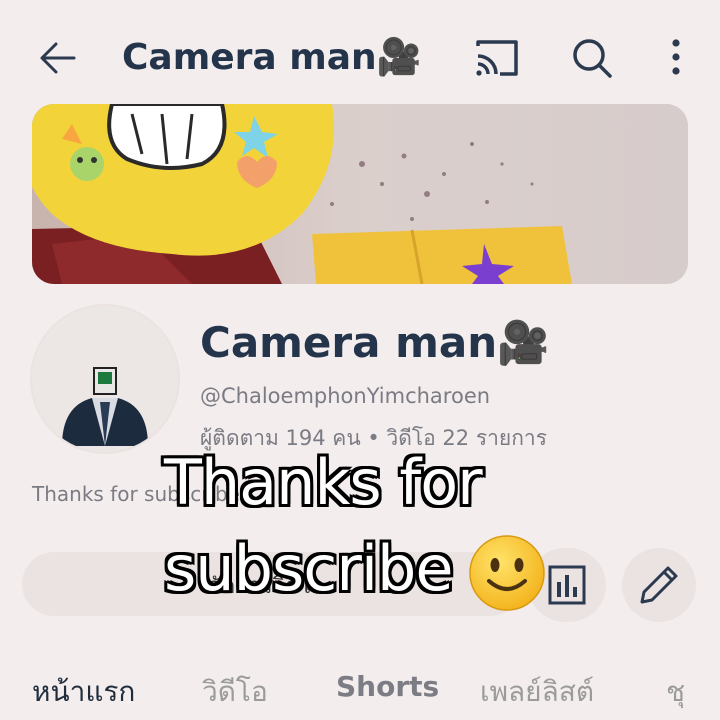 This screenshot has width=720, height=720. I want to click on back-button, so click(58, 58).